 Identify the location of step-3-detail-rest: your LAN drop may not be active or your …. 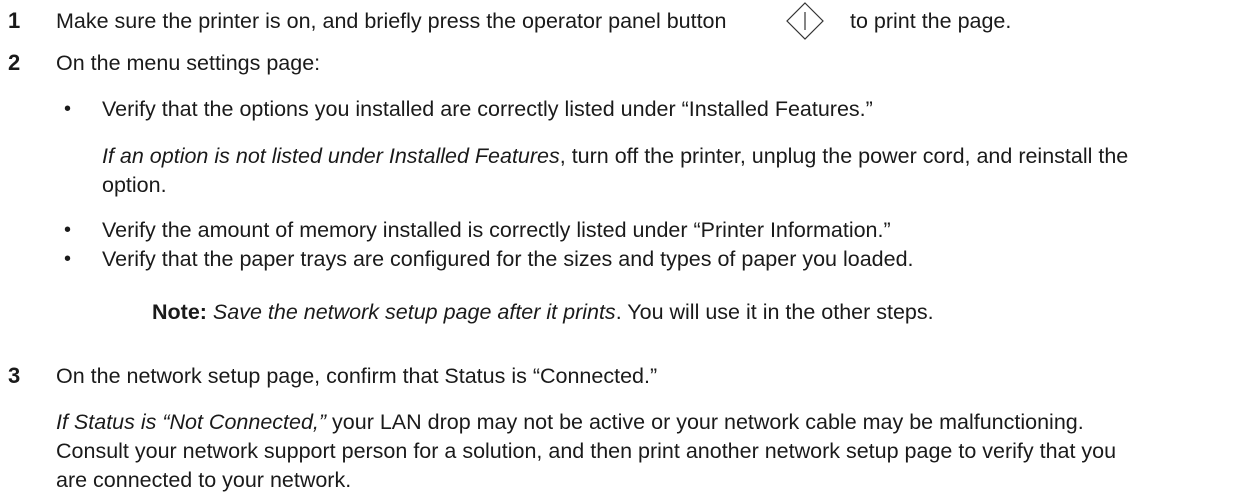
(705, 422).